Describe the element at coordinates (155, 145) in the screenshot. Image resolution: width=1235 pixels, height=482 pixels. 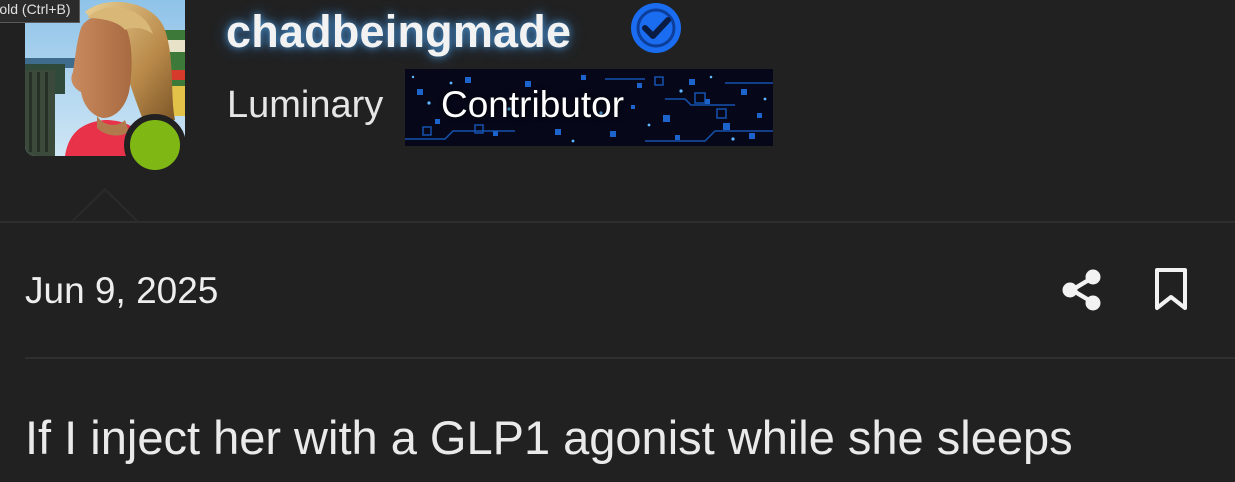
I see `online-status-indicator` at that location.